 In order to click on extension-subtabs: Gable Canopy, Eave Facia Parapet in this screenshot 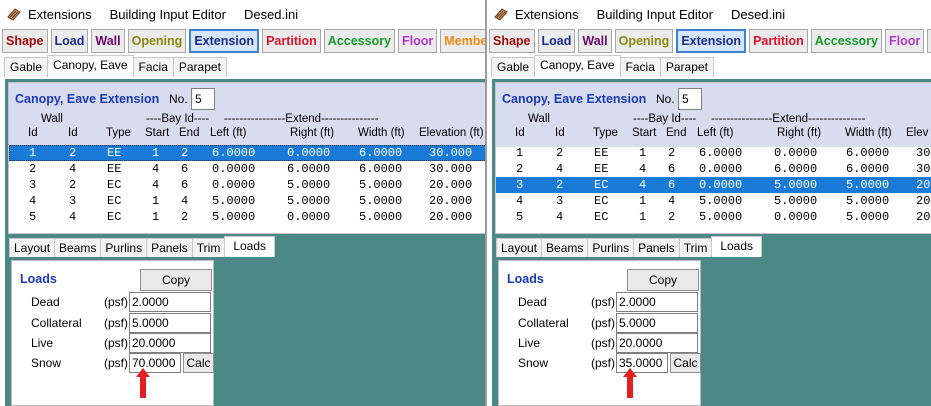, I will do `click(115, 66)`.